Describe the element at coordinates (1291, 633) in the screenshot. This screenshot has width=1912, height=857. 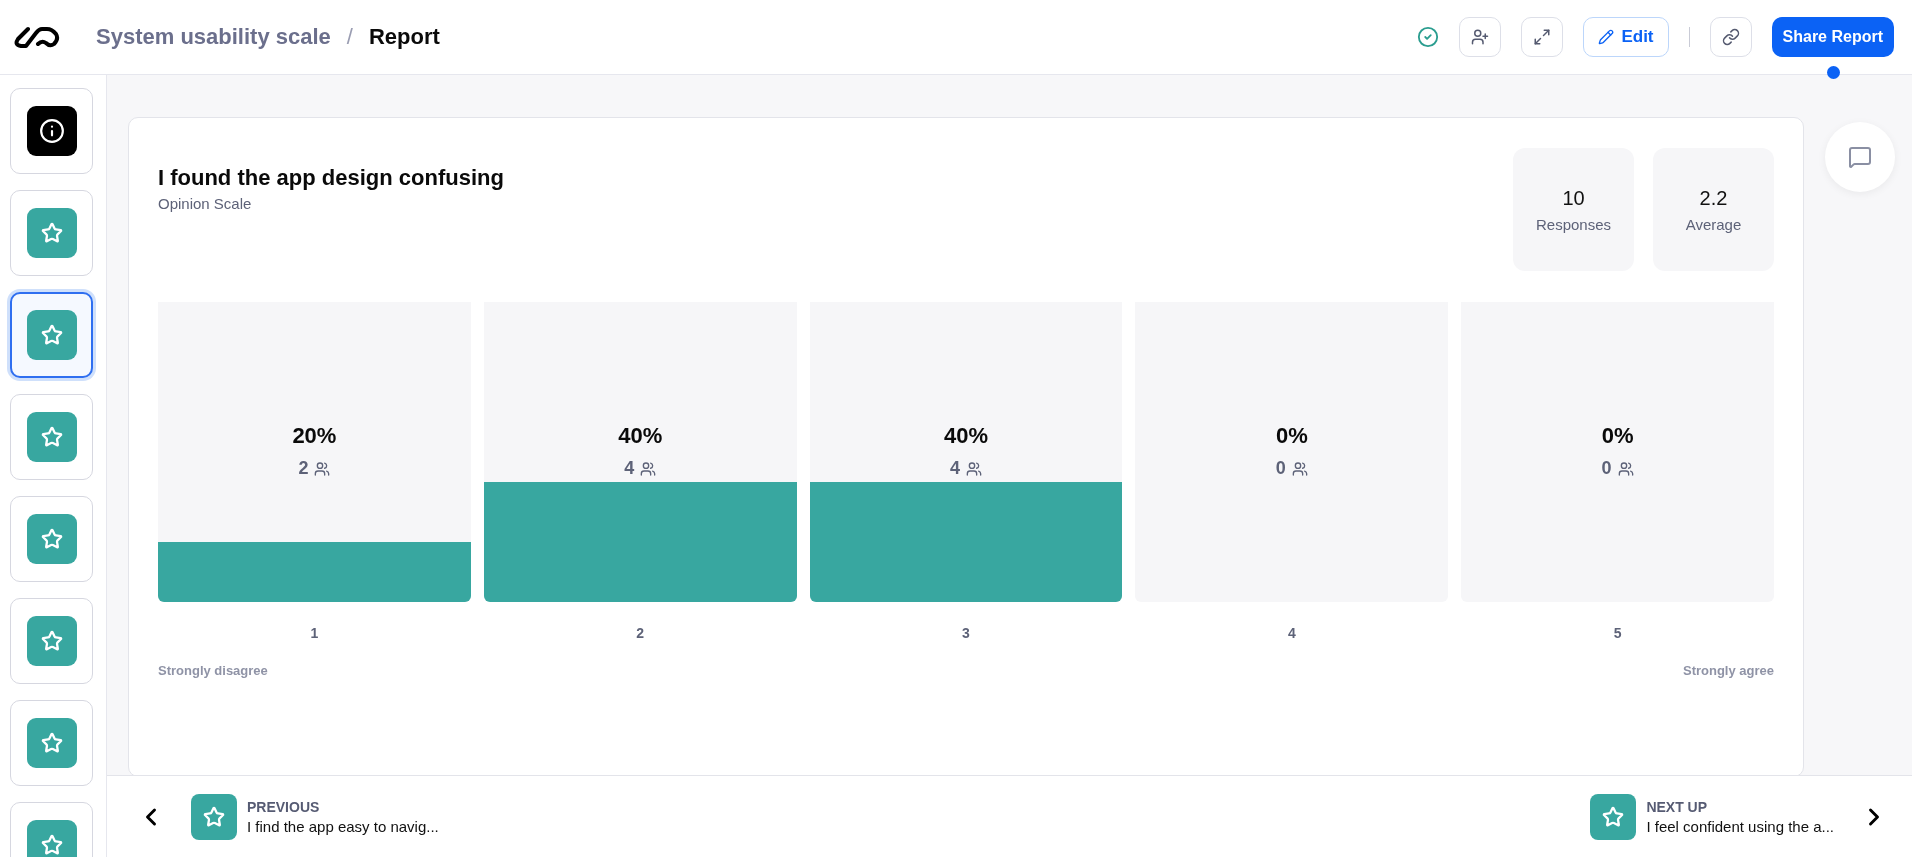
I see `option-label: 4` at that location.